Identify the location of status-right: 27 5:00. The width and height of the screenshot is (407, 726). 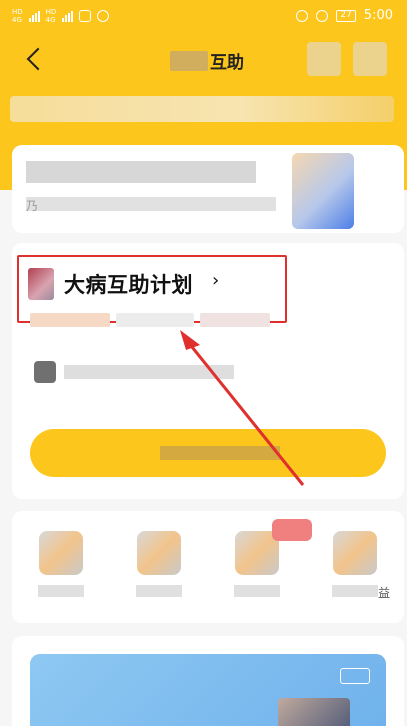
(344, 15).